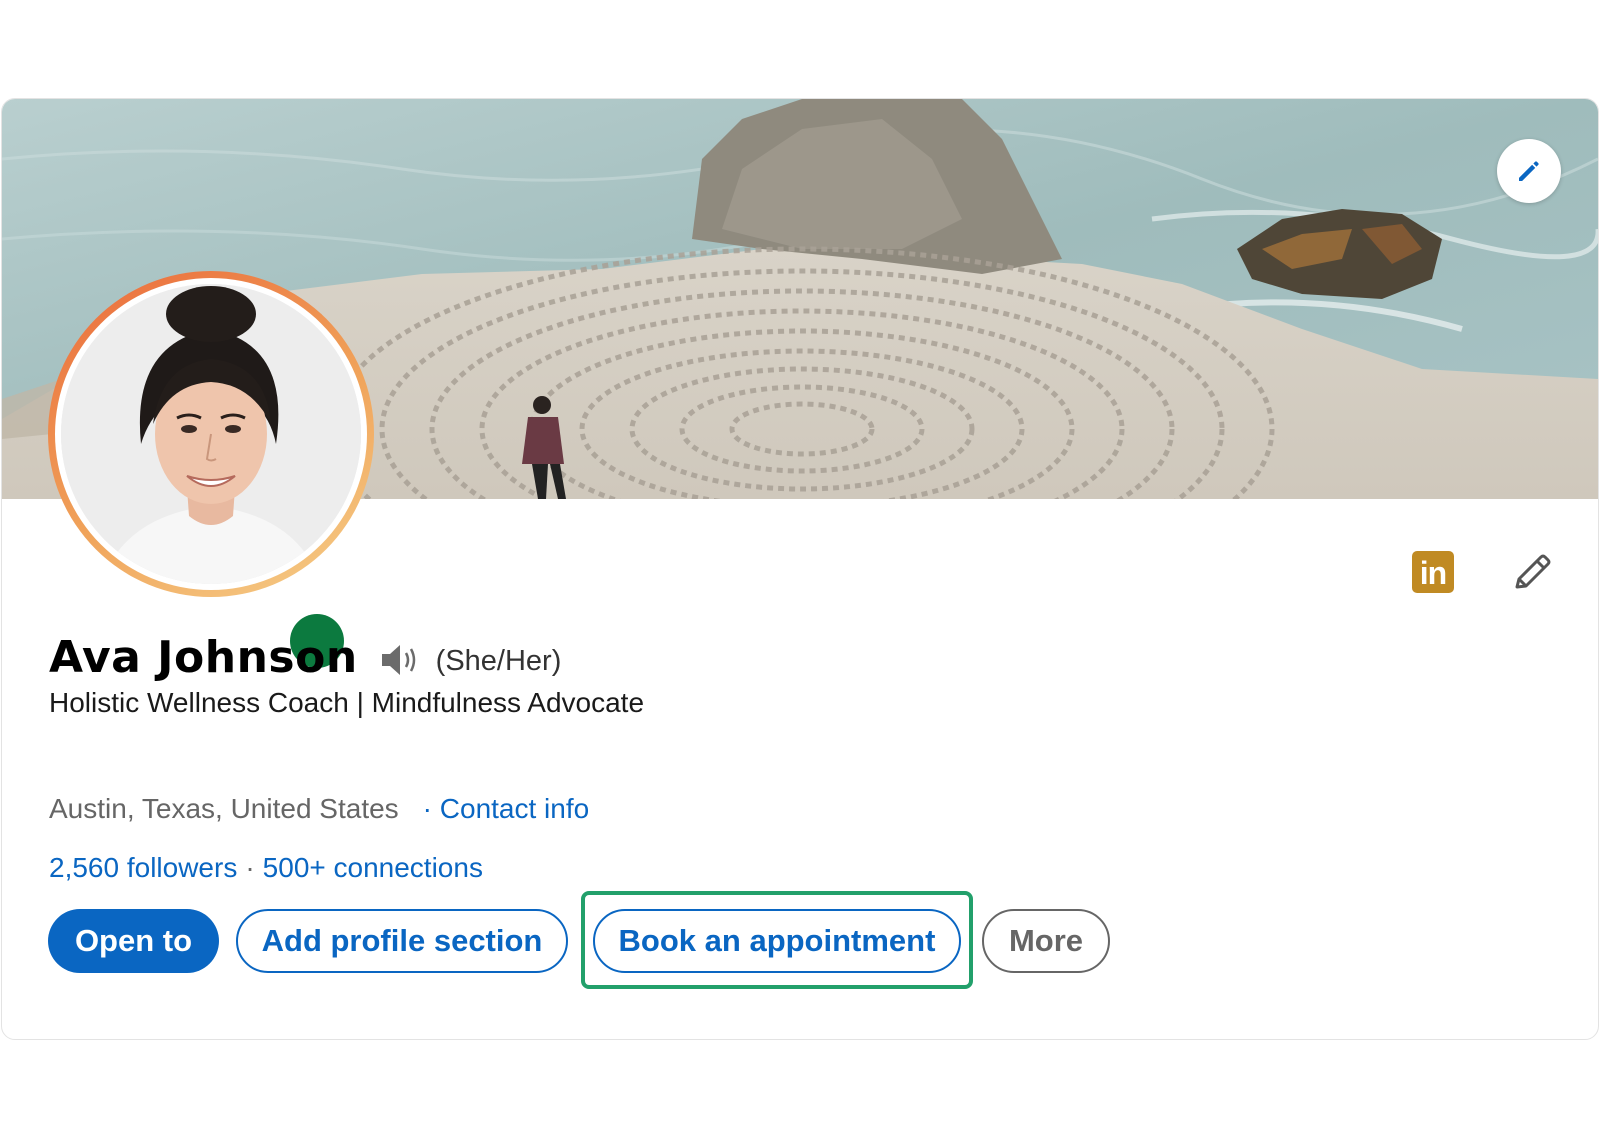 The image size is (1600, 1136). I want to click on followers-link: 2,560 followers, so click(143, 868).